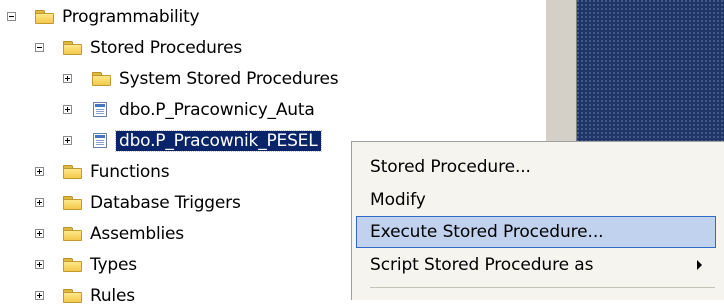 This screenshot has height=306, width=724. Describe the element at coordinates (217, 110) in the screenshot. I see `tree-item-p-pracownicy-auta: dbo.P_Pracownicy_Auta` at that location.